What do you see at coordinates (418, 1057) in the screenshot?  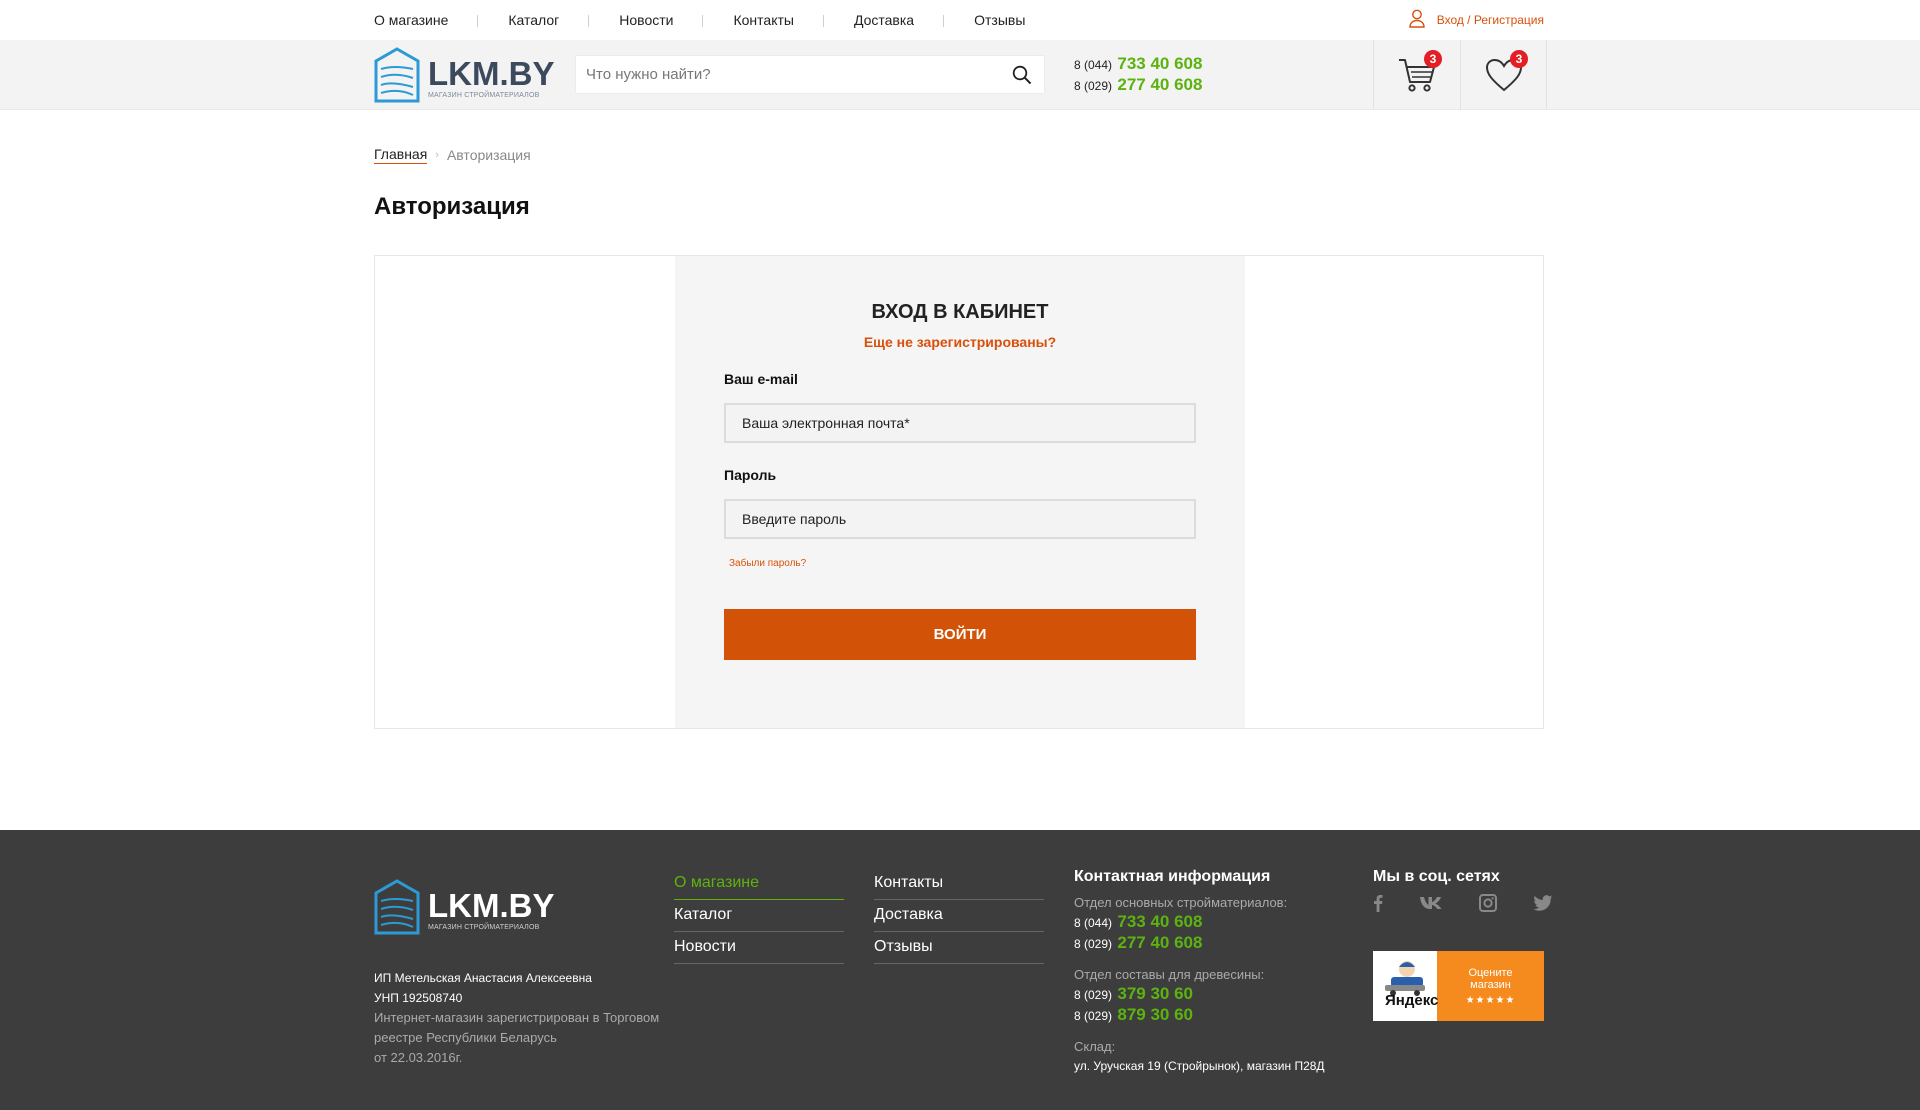 I see `registry-line-3: от 22.03.2016г.` at bounding box center [418, 1057].